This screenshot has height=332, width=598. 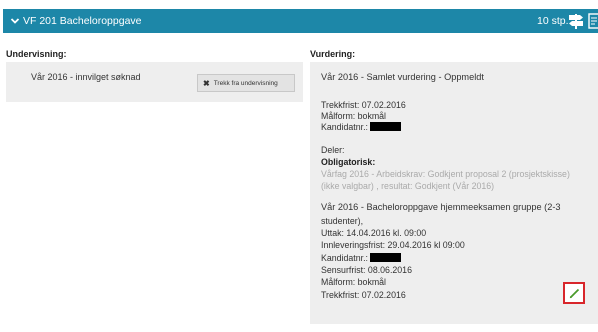 I want to click on assessment-heading: Vurdering:, so click(x=333, y=54).